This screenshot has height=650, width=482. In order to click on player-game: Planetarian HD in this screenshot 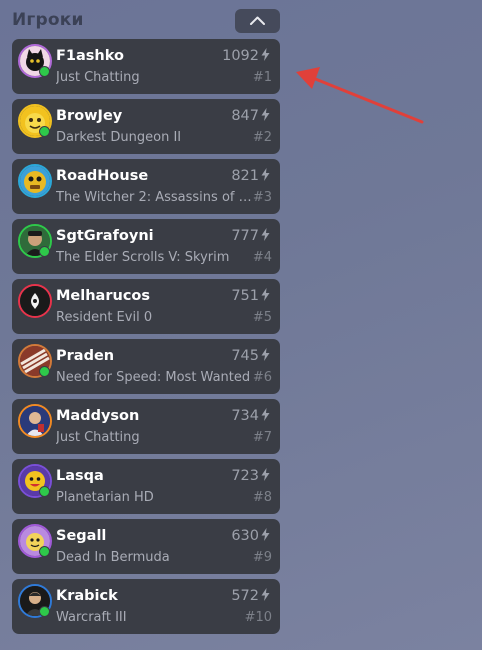, I will do `click(105, 497)`.